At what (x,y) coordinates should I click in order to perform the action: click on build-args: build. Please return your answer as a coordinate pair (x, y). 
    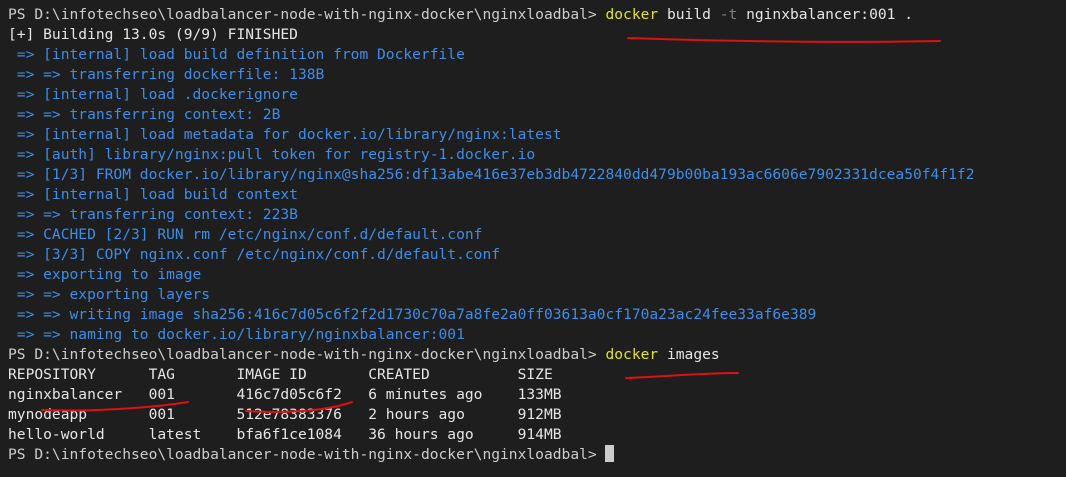
    Looking at the image, I should click on (689, 14).